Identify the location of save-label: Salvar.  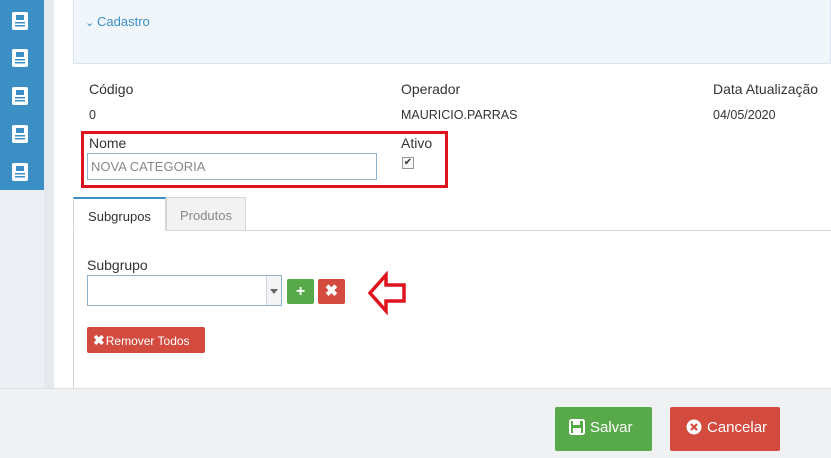
(611, 427).